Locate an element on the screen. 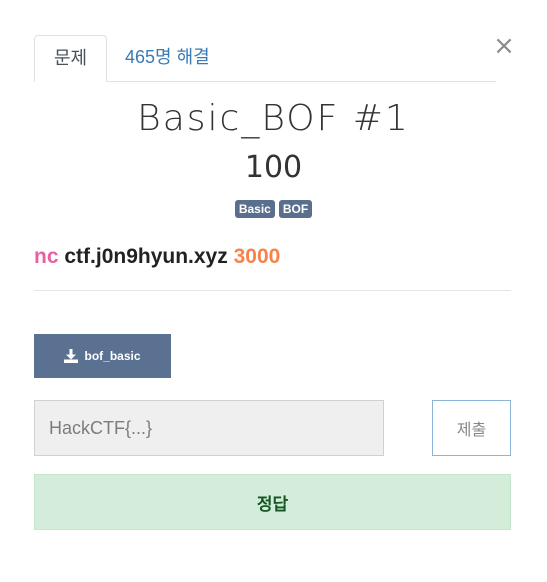 Image resolution: width=547 pixels, height=582 pixels. download-icon is located at coordinates (71, 356).